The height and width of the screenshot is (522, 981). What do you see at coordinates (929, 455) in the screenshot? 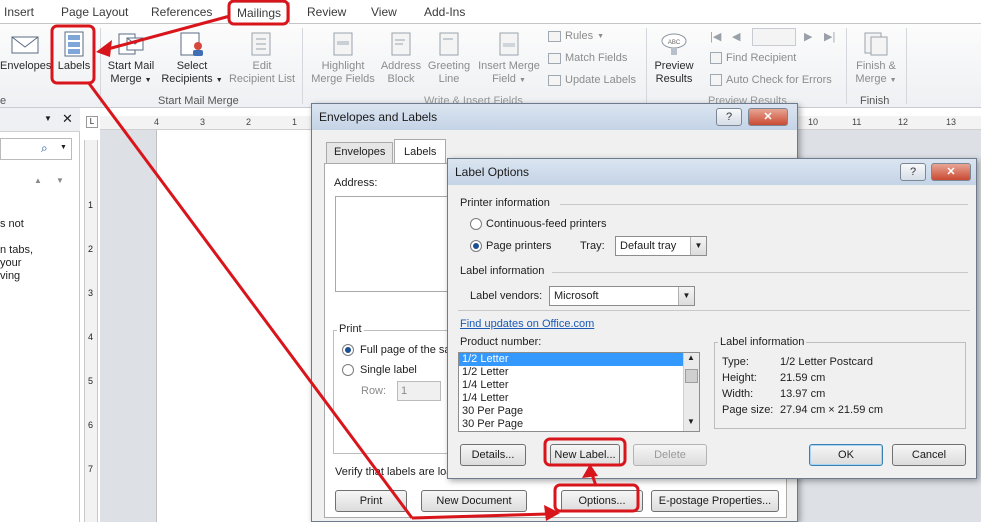
I see `cancel-button: Cancel` at bounding box center [929, 455].